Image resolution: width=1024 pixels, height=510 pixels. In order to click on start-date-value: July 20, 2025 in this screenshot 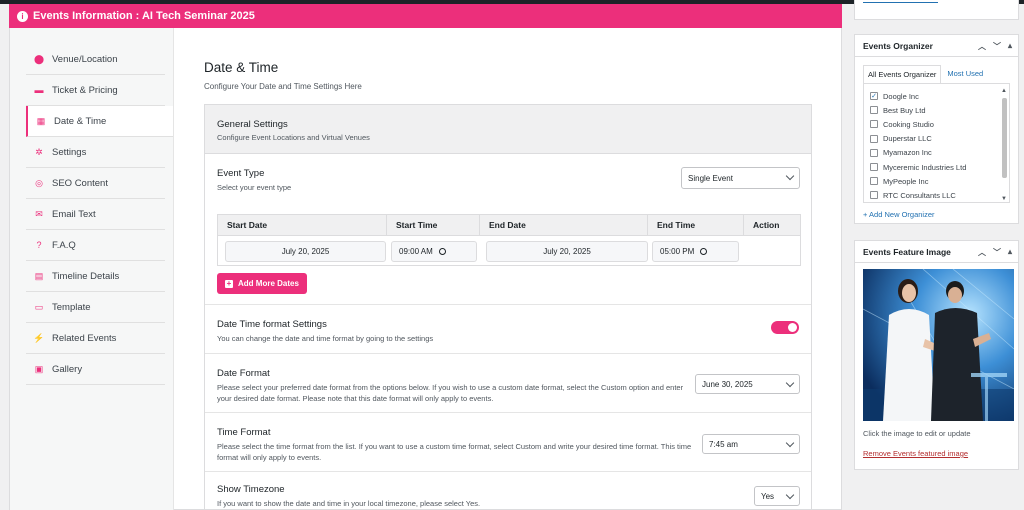, I will do `click(305, 251)`.